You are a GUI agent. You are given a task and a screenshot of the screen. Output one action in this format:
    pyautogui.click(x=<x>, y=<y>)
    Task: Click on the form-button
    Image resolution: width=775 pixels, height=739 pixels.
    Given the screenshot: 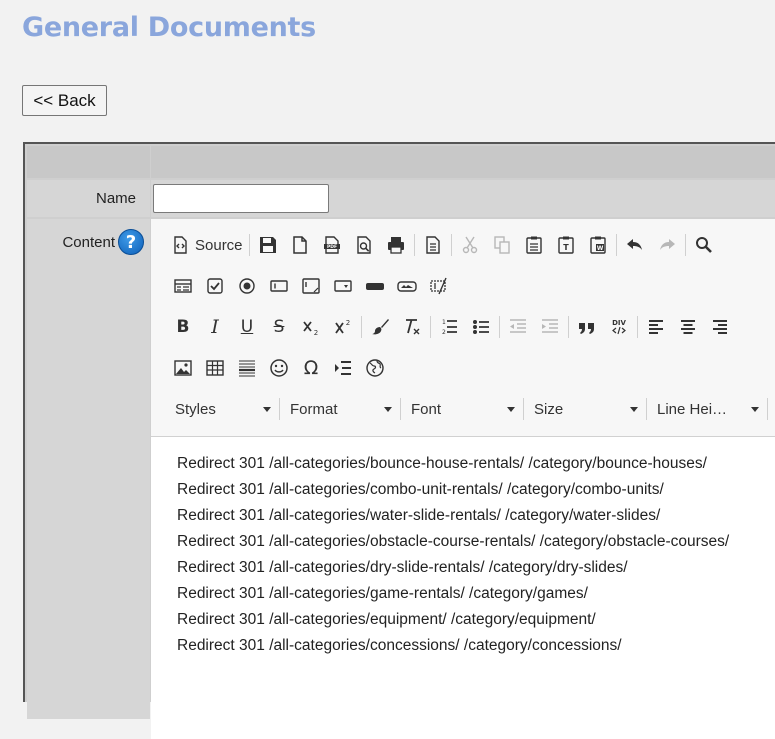 What is the action you would take?
    pyautogui.click(x=183, y=286)
    